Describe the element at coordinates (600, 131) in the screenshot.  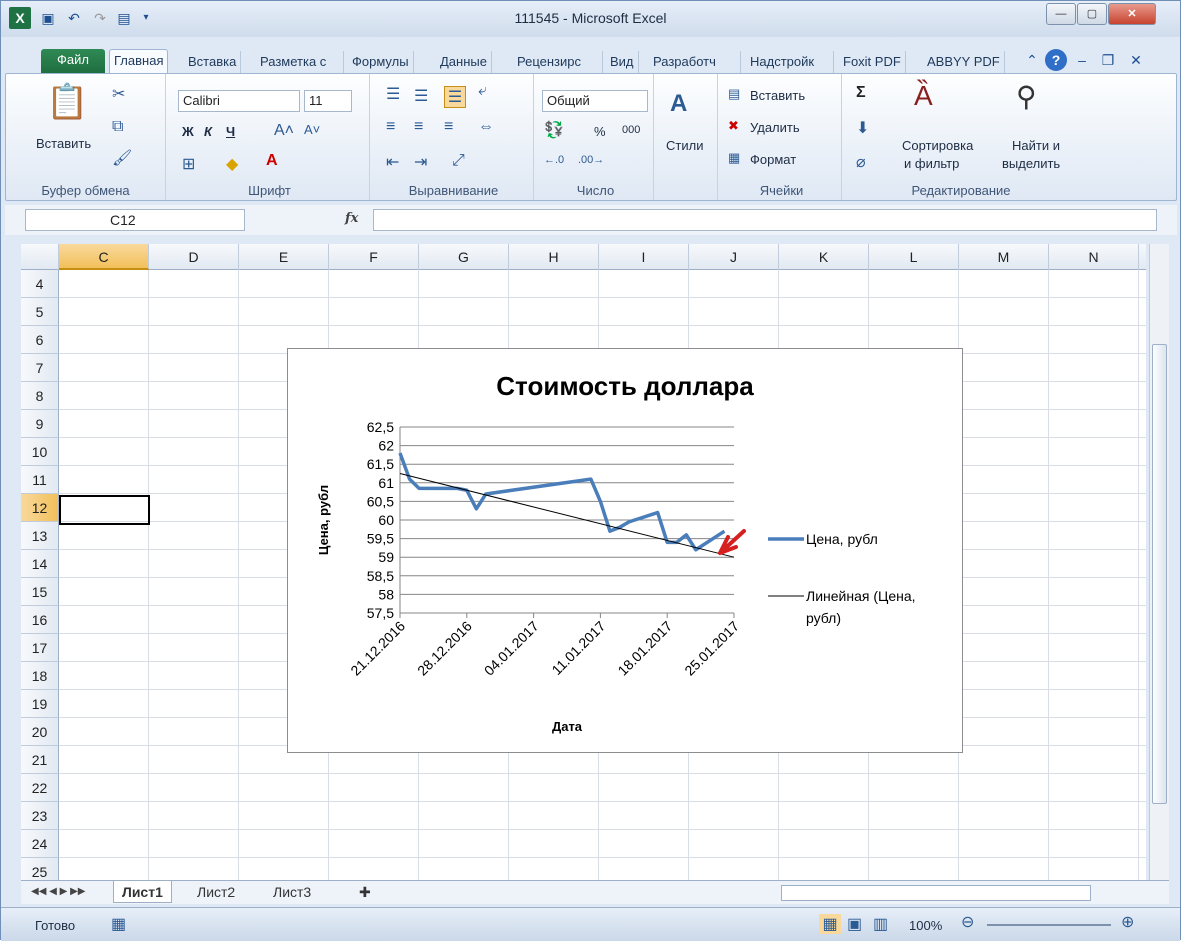
I see `percent-button: %` at that location.